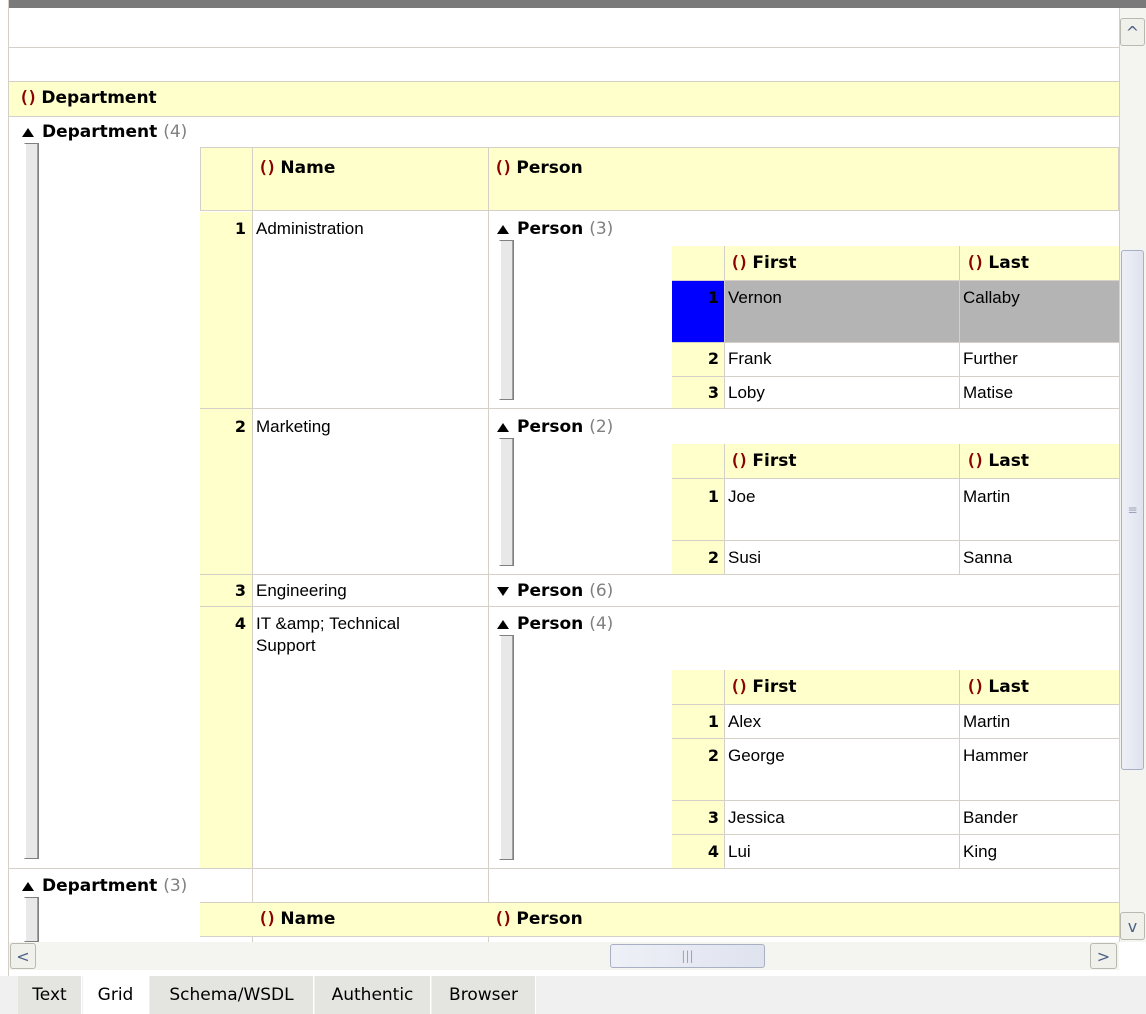 The image size is (1146, 1014). What do you see at coordinates (980, 852) in the screenshot?
I see `person-last: King` at bounding box center [980, 852].